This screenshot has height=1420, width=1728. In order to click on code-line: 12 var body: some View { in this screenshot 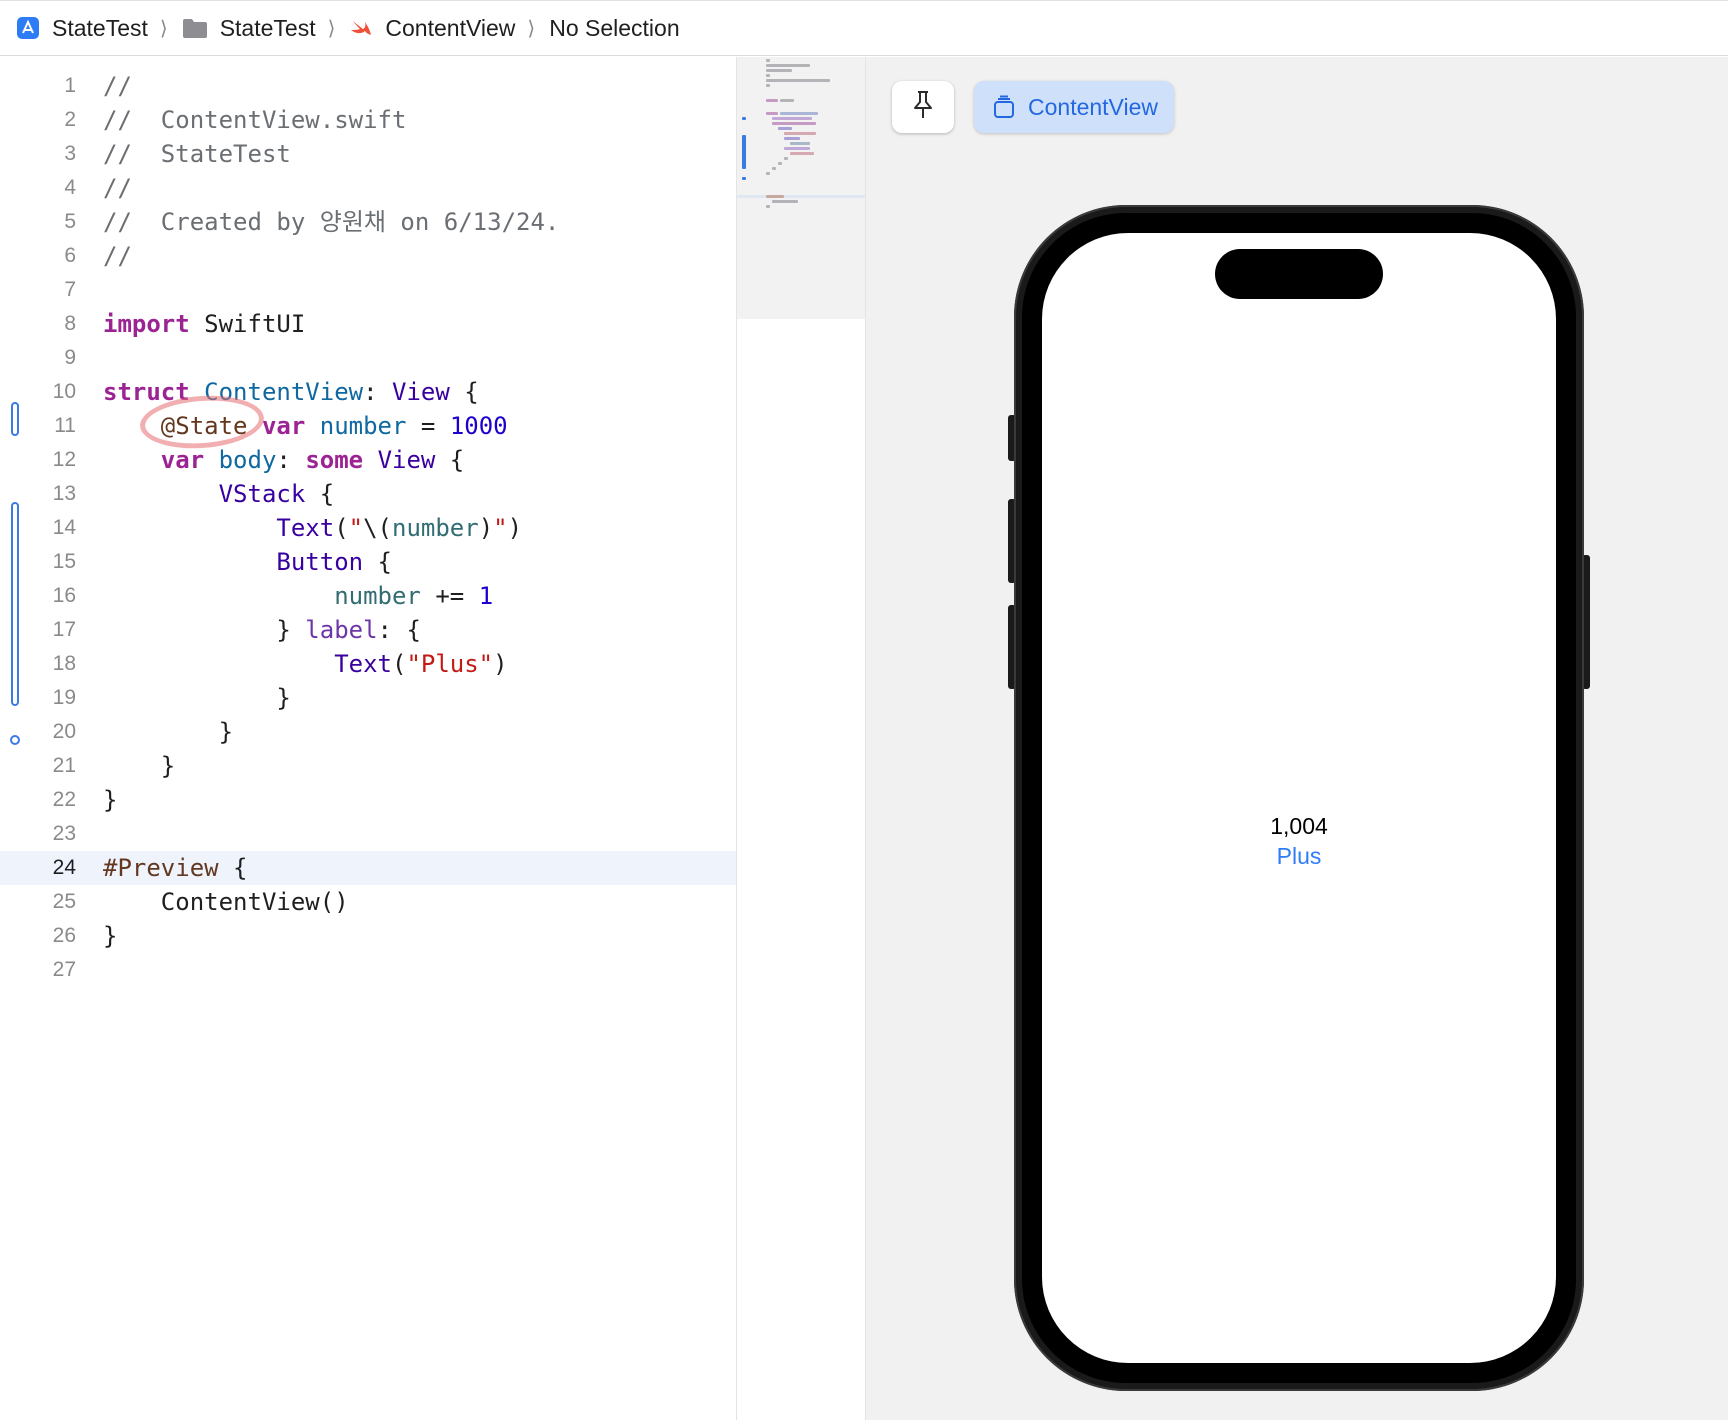, I will do `click(368, 460)`.